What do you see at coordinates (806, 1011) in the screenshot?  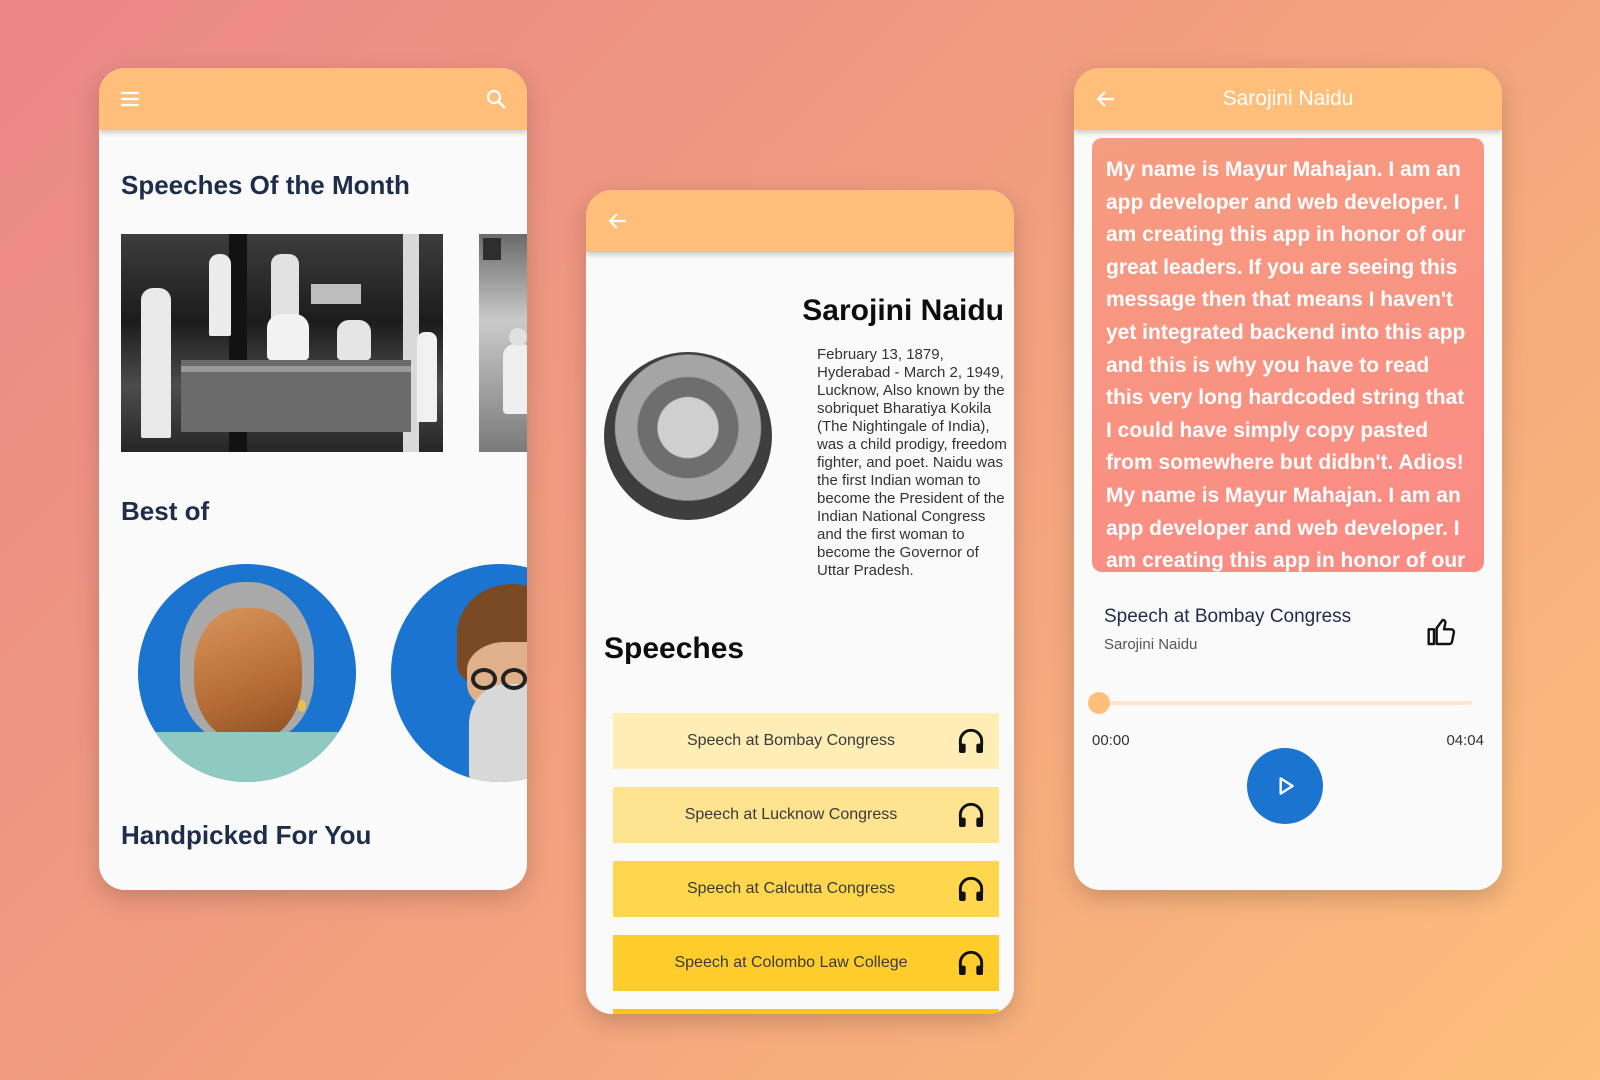 I see `speech-item-partial` at bounding box center [806, 1011].